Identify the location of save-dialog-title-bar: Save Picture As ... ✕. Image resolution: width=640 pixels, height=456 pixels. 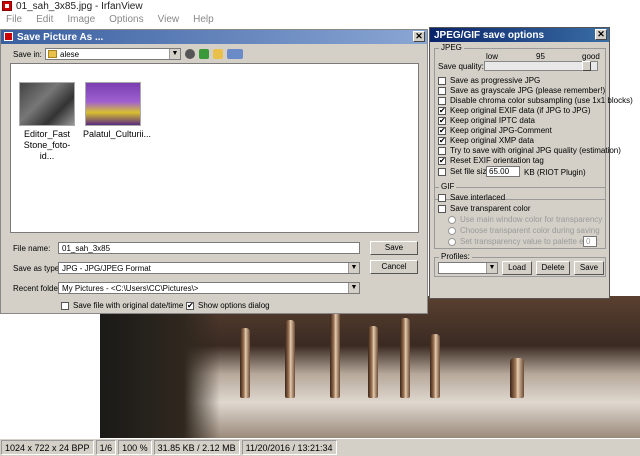
(214, 37).